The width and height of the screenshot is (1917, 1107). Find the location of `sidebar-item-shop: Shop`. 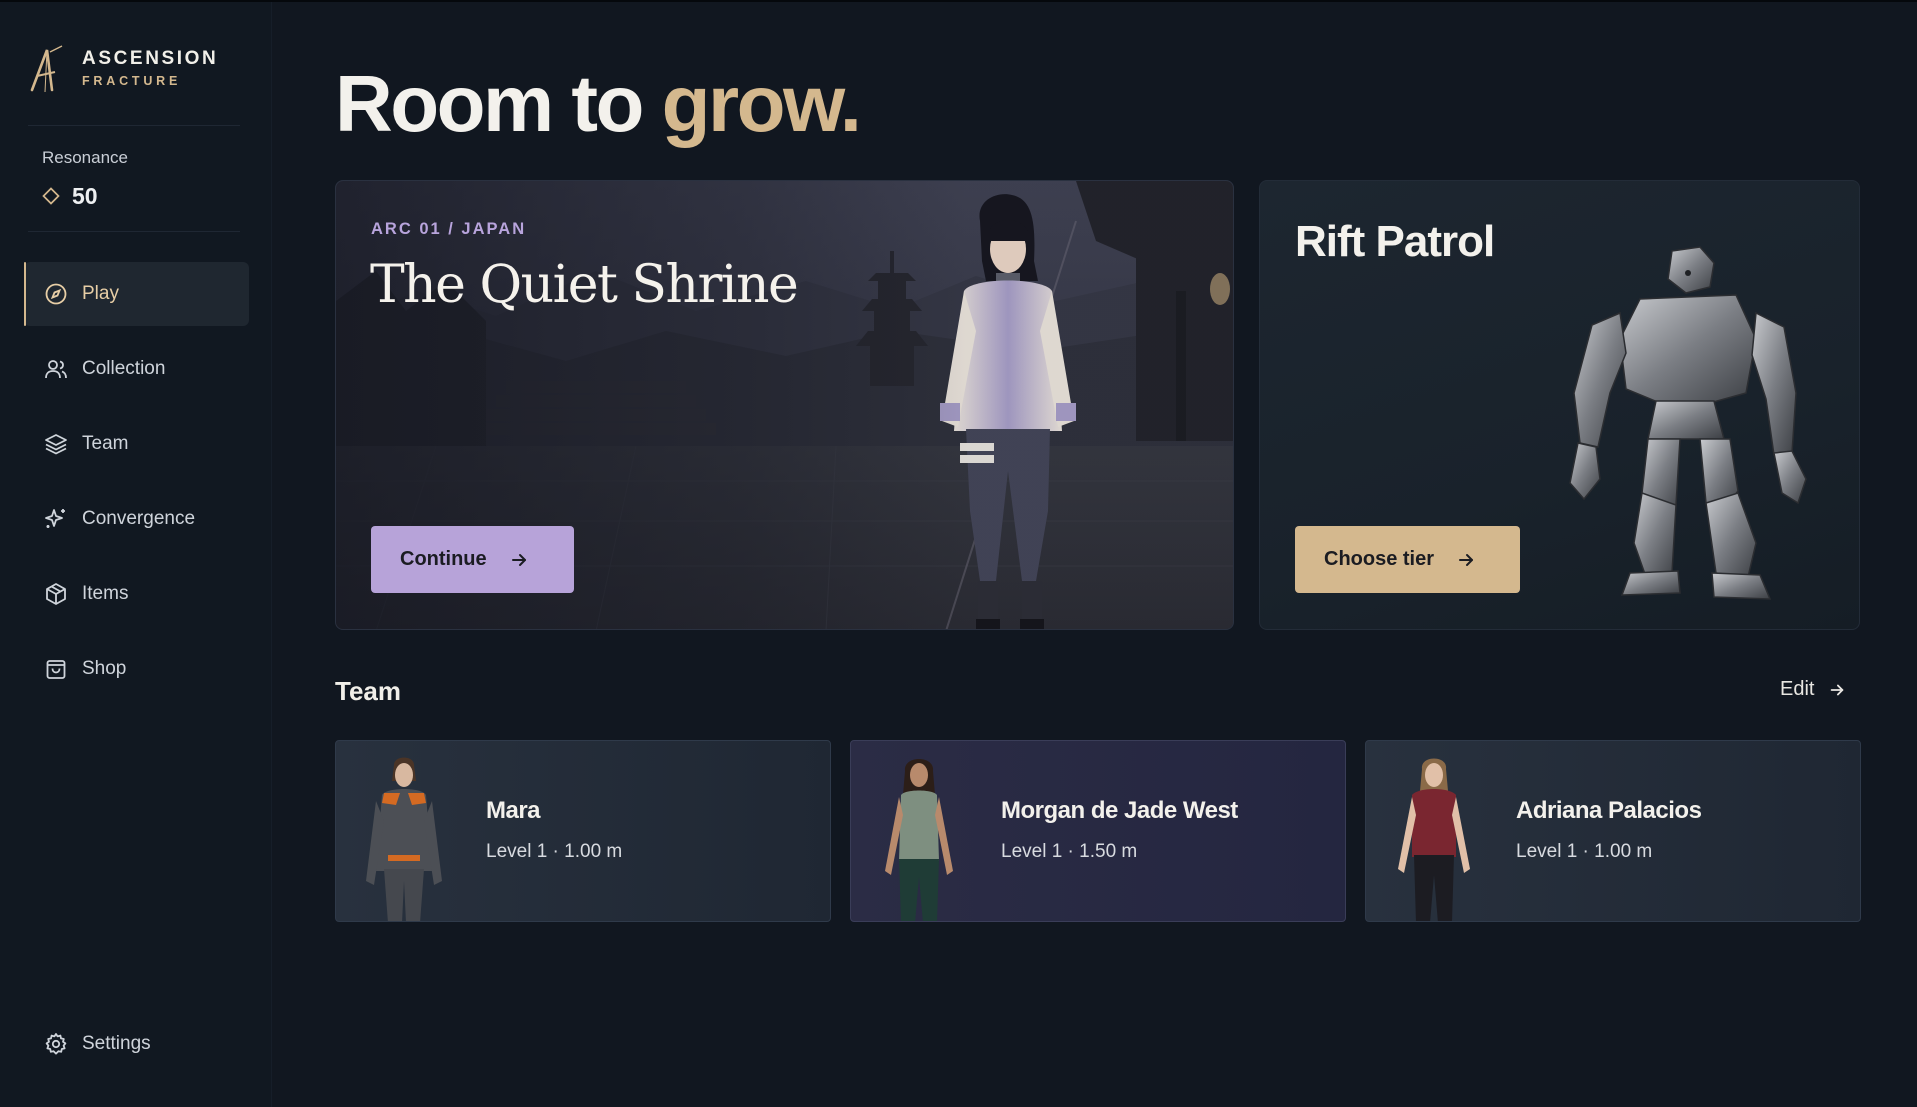

sidebar-item-shop: Shop is located at coordinates (136, 669).